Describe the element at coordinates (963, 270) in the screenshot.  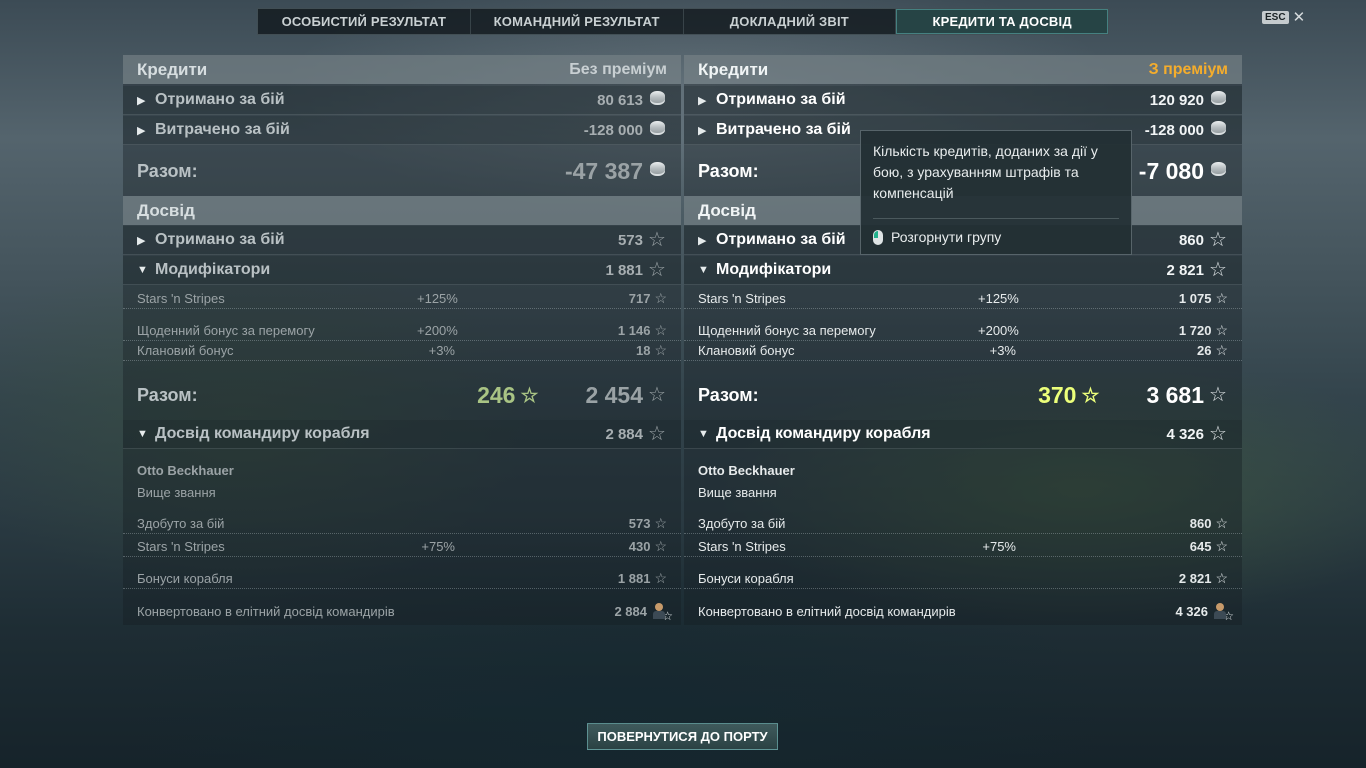
I see `modifiers-row: ▼ Модифікатори 2 821 ☆` at that location.